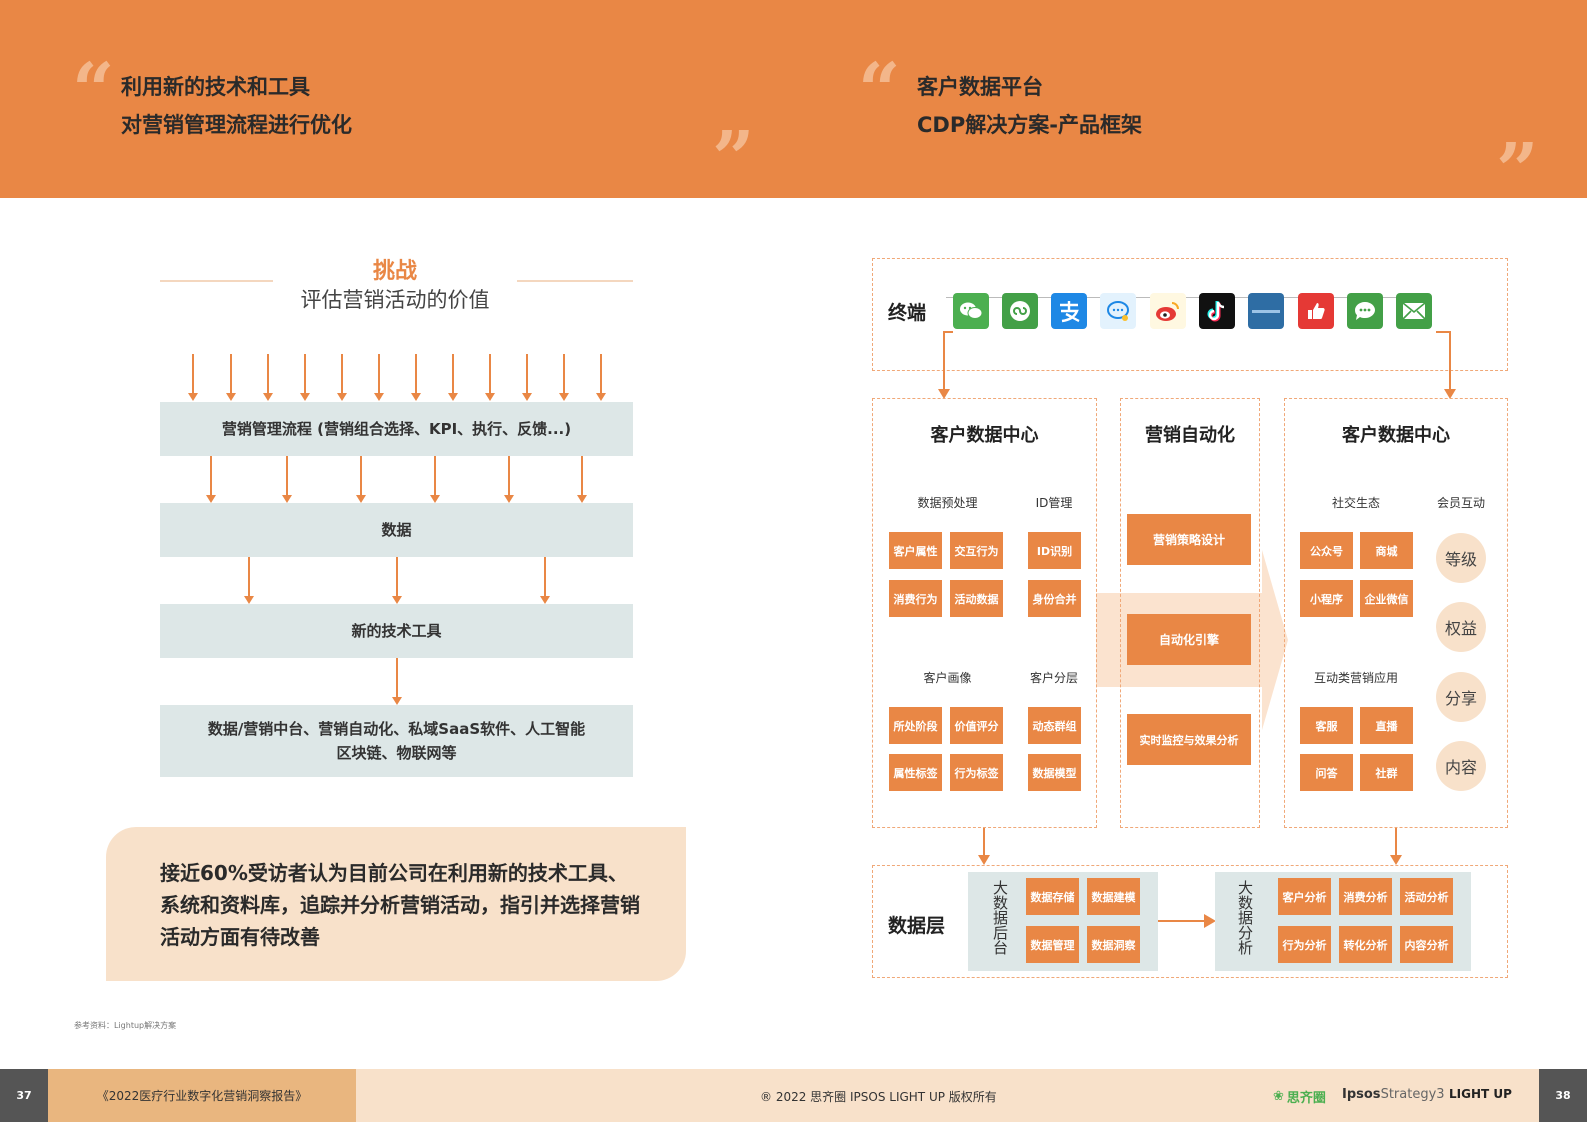 The height and width of the screenshot is (1122, 1587). Describe the element at coordinates (575, 281) in the screenshot. I see `divider-right` at that location.